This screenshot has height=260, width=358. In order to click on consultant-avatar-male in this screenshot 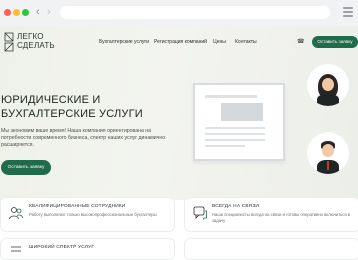, I will do `click(328, 153)`.